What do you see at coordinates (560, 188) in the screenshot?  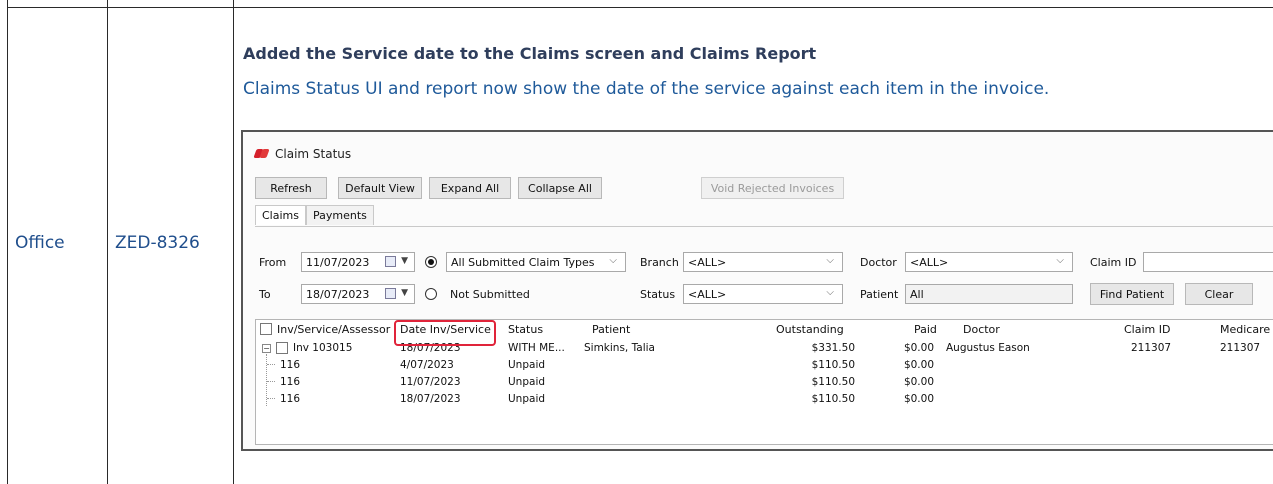 I see `collapse-all-button: Collapse All` at bounding box center [560, 188].